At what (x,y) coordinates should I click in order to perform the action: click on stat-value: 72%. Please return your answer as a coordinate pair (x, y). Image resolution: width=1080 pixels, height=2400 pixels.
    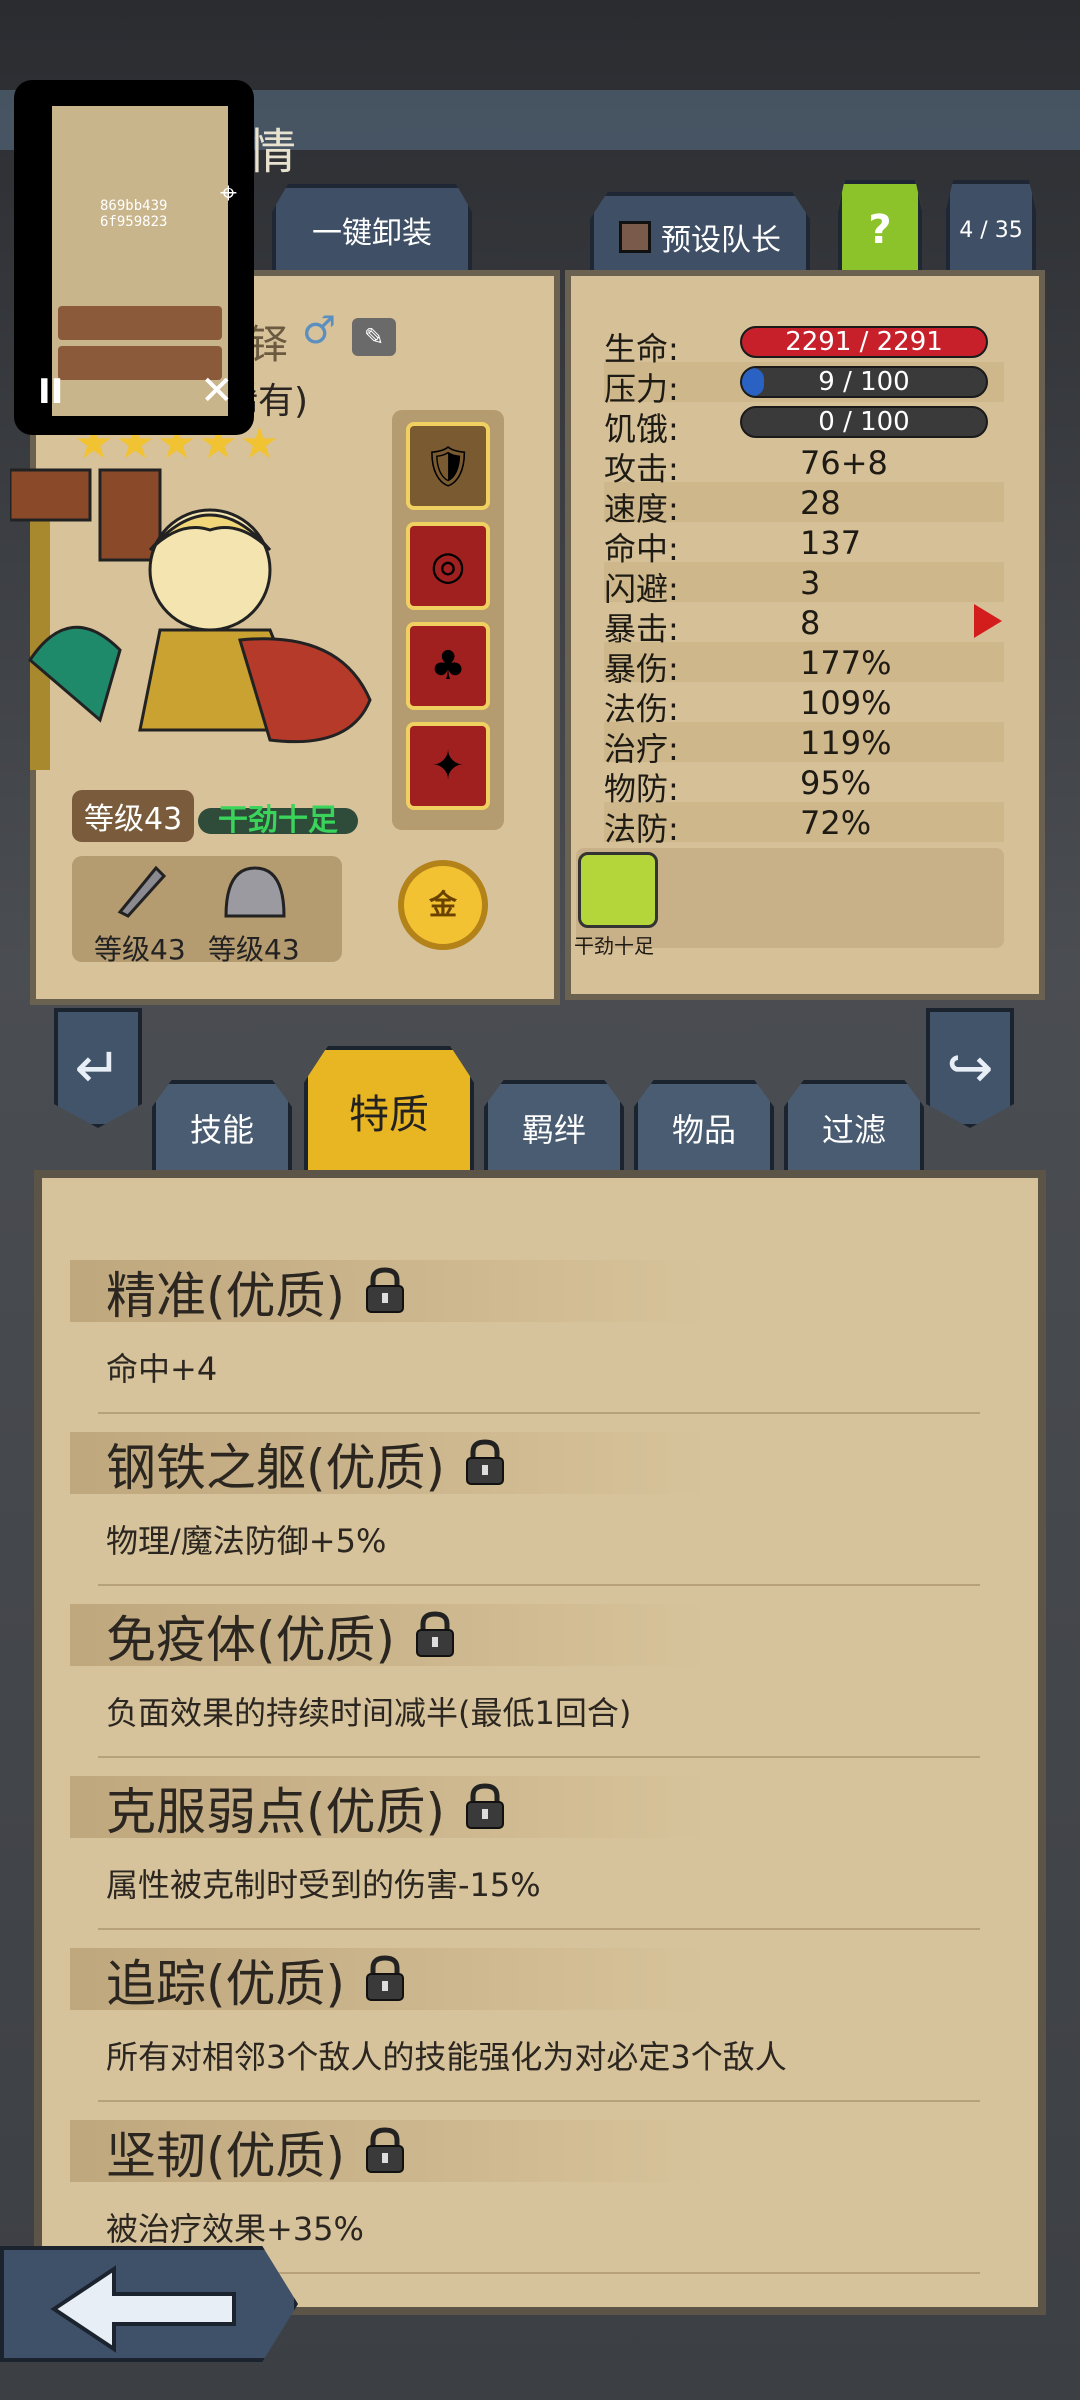
    Looking at the image, I should click on (836, 823).